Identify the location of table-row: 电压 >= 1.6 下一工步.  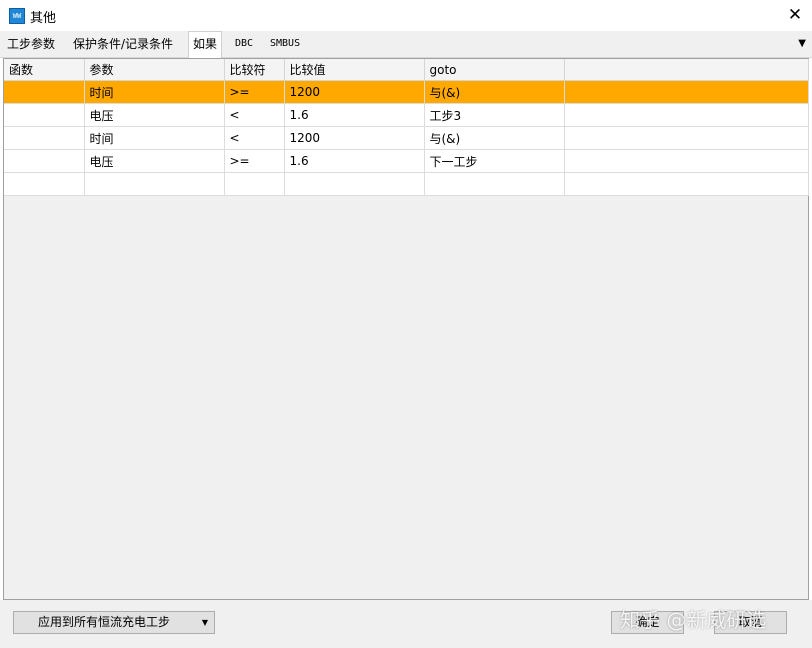
(406, 161).